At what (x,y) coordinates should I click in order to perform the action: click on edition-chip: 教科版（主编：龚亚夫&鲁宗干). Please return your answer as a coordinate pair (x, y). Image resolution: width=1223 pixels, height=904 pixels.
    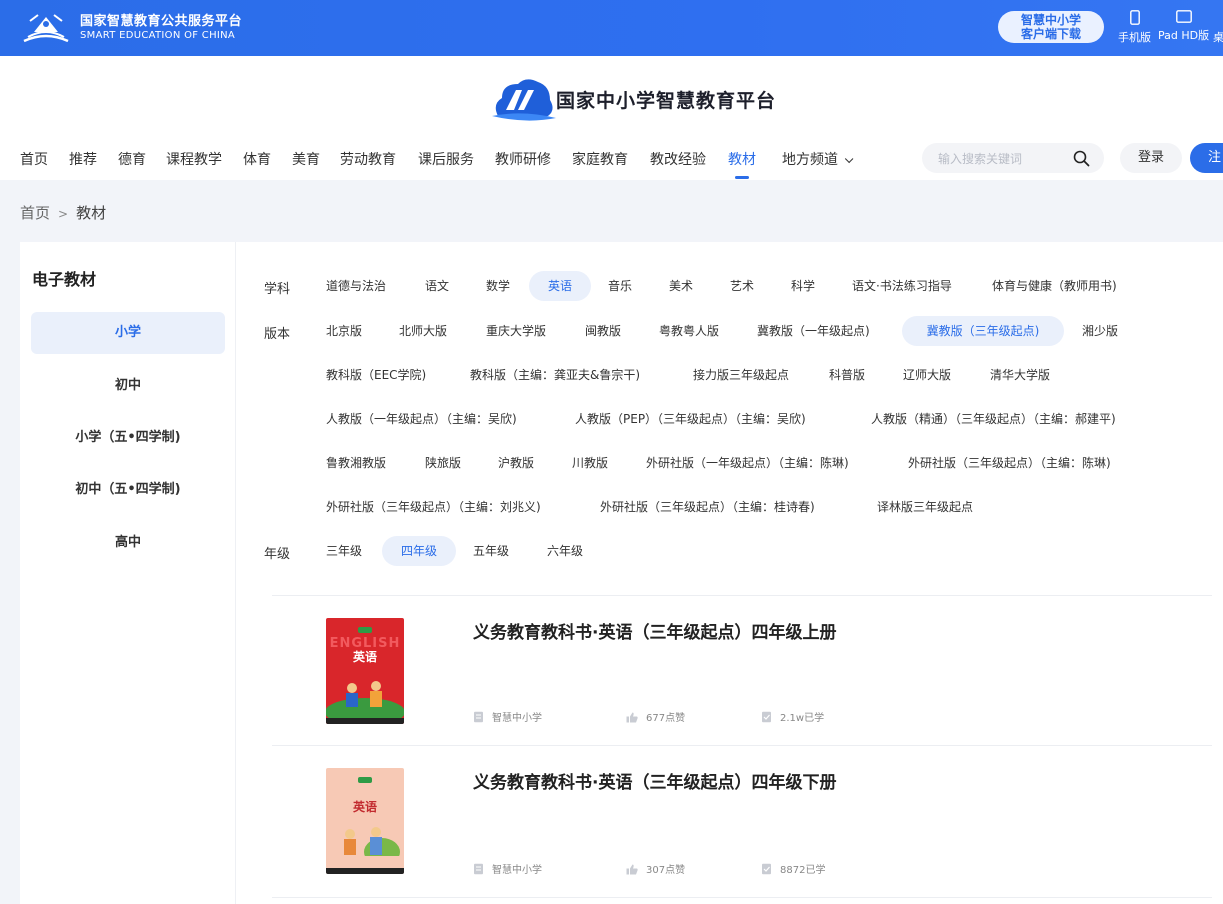
    Looking at the image, I should click on (555, 375).